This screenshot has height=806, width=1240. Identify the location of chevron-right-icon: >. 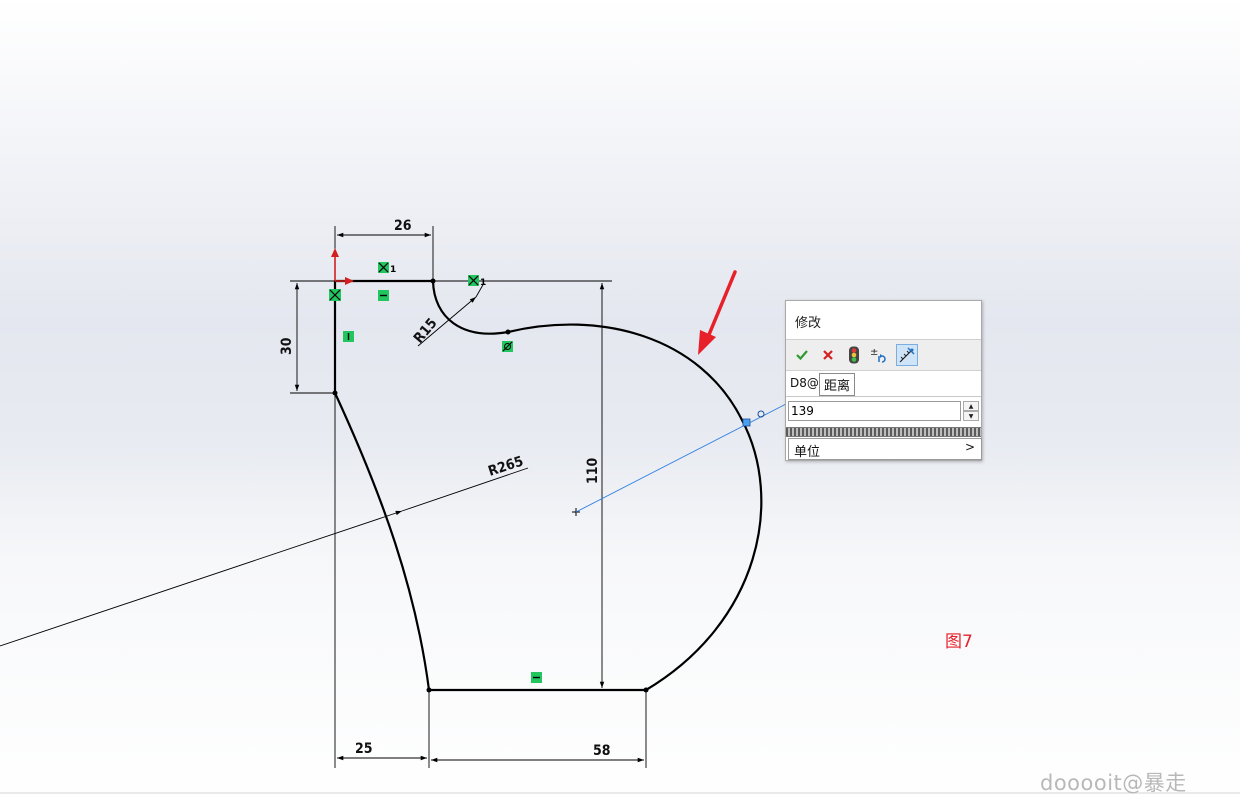
(969, 447).